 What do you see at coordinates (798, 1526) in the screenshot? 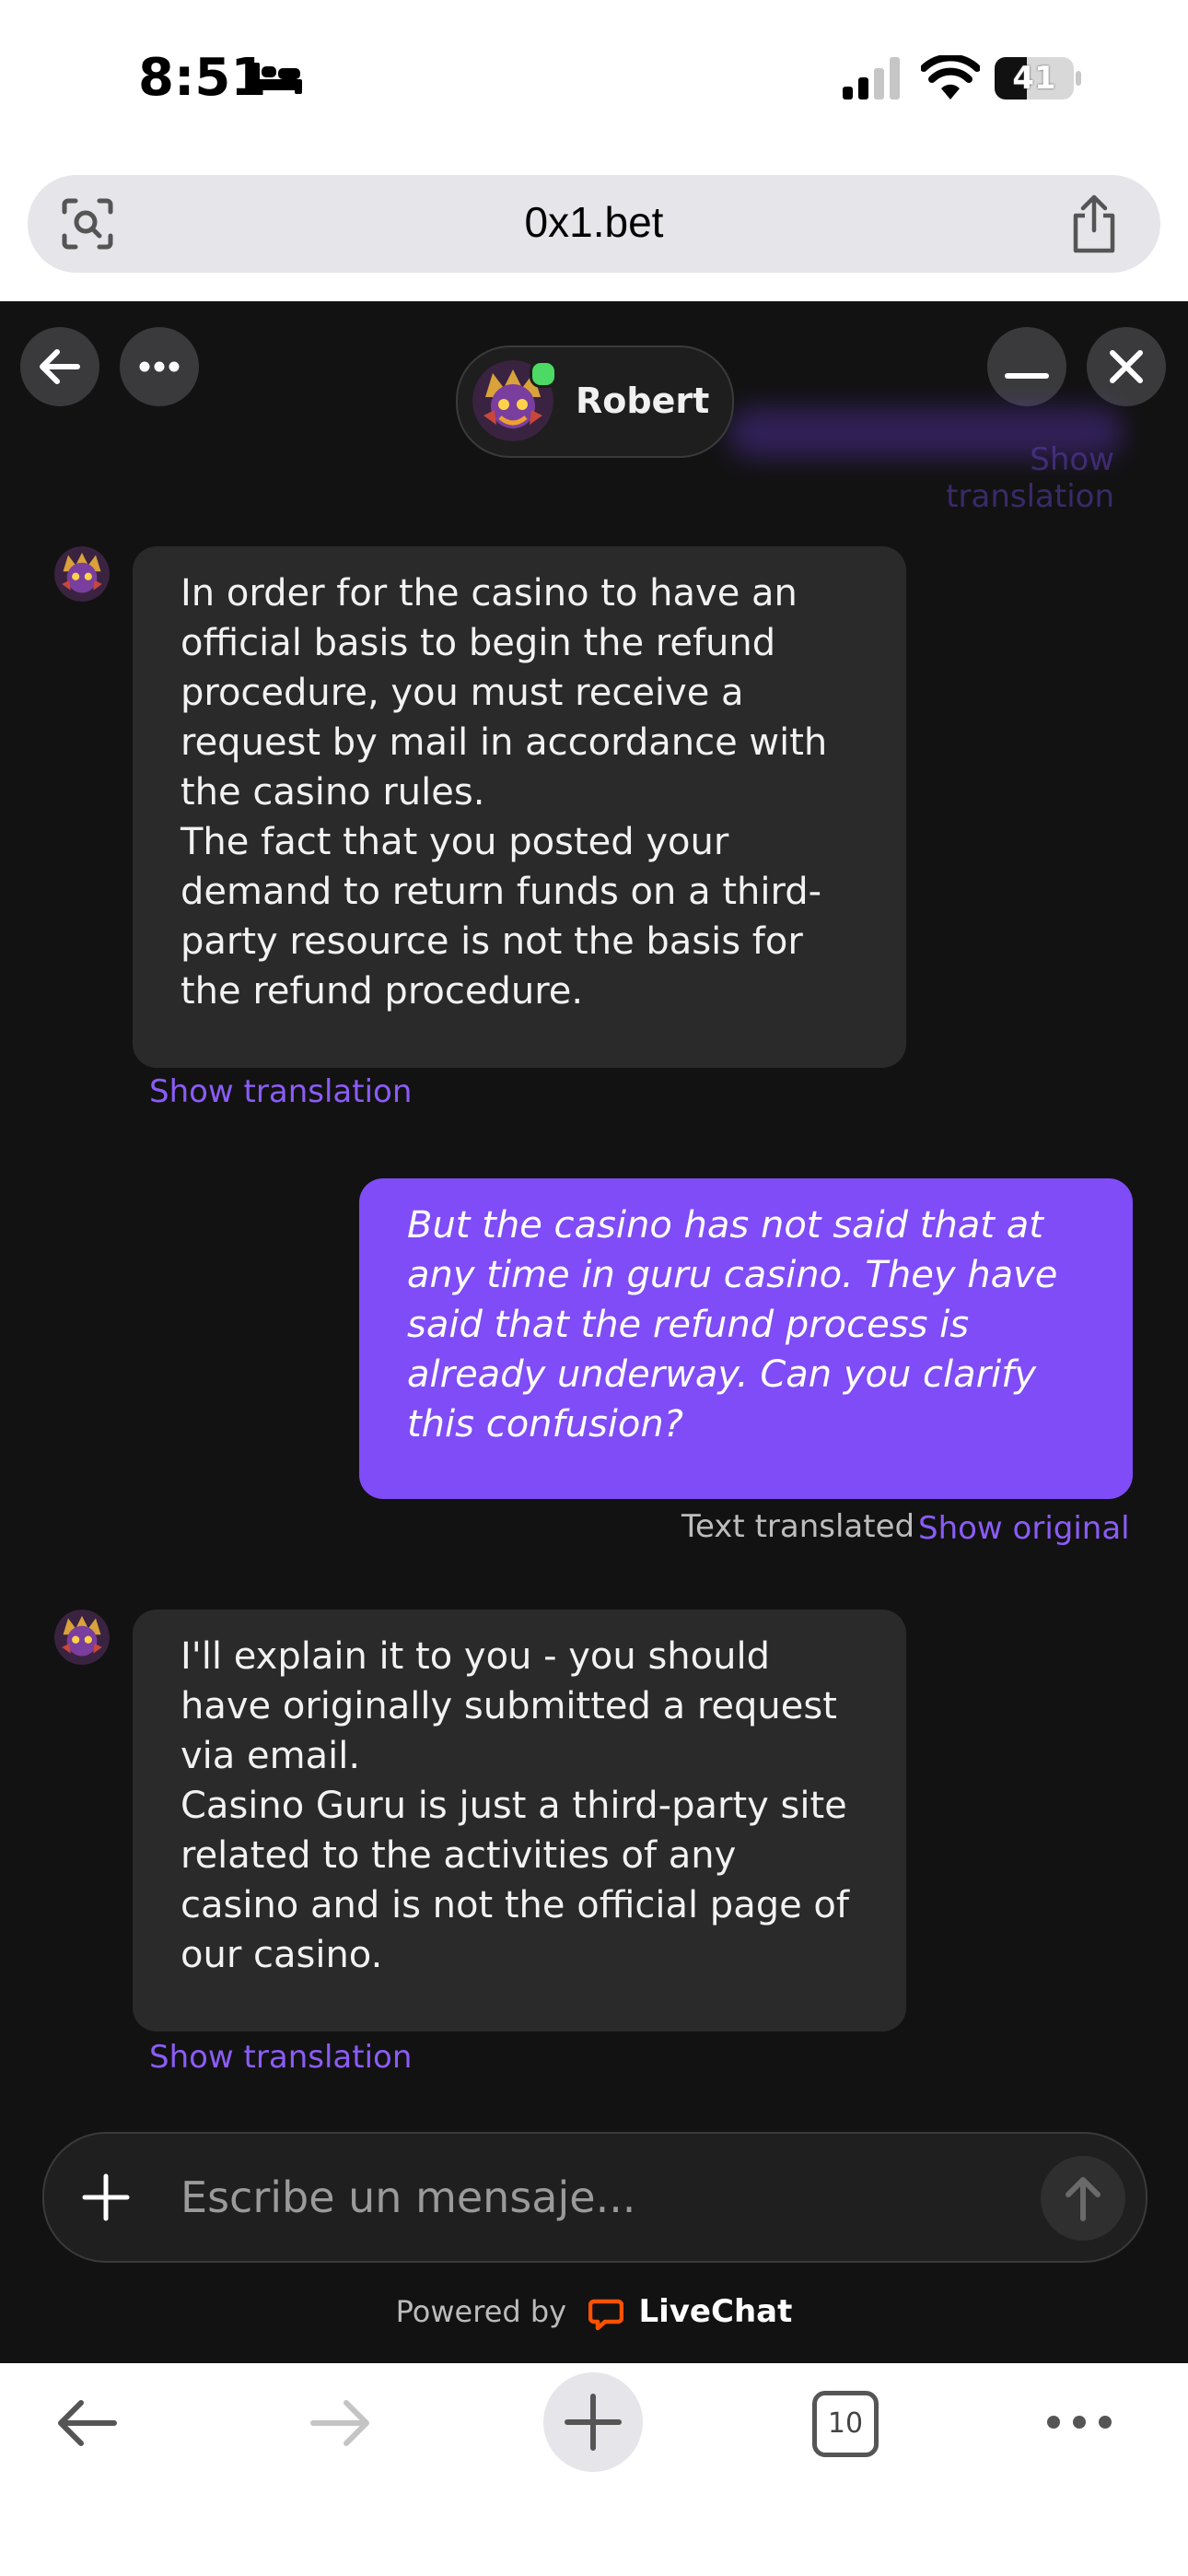
I see `text-translated-label: Text translated` at bounding box center [798, 1526].